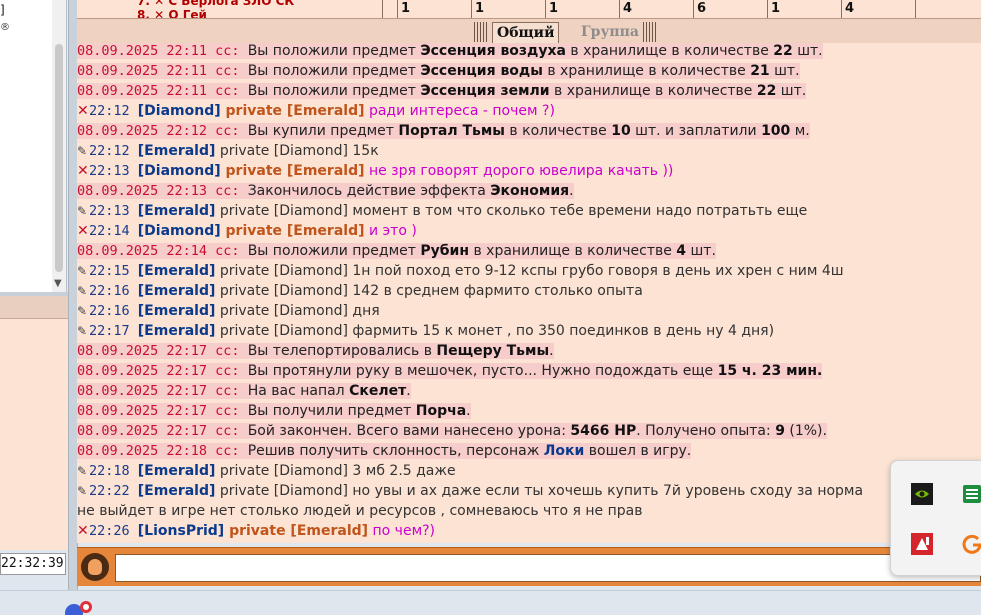  I want to click on message-text: ради интереса - почем ?), so click(459, 111).